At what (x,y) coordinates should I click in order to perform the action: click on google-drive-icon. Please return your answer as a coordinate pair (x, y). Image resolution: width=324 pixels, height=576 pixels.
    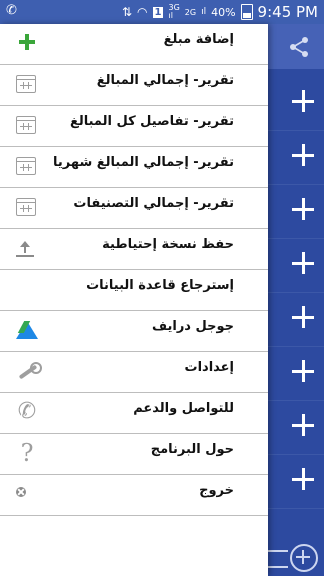
    Looking at the image, I should click on (27, 332).